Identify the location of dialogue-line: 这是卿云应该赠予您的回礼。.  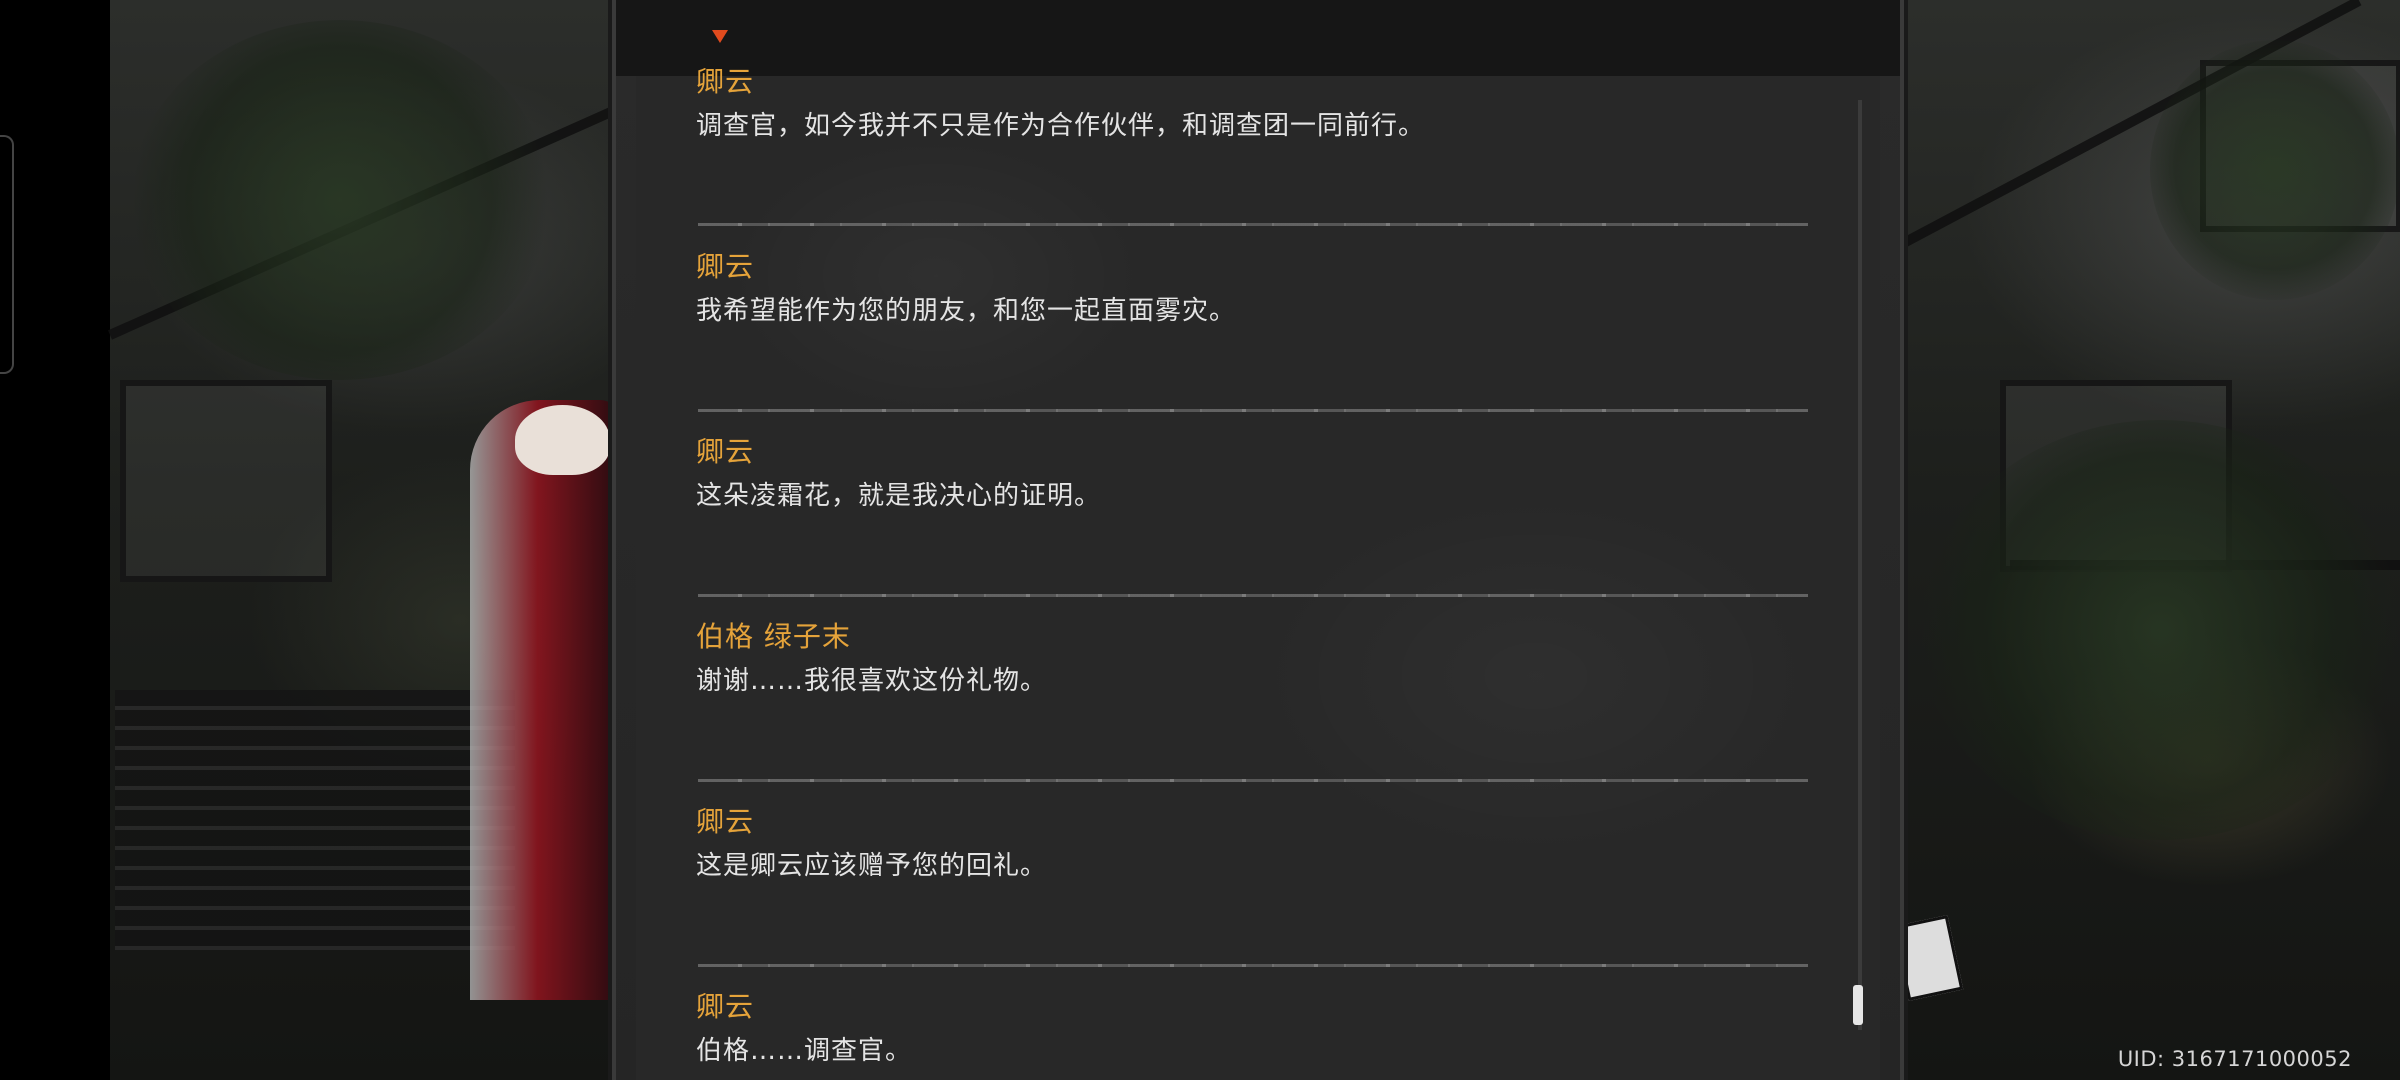
(872, 866).